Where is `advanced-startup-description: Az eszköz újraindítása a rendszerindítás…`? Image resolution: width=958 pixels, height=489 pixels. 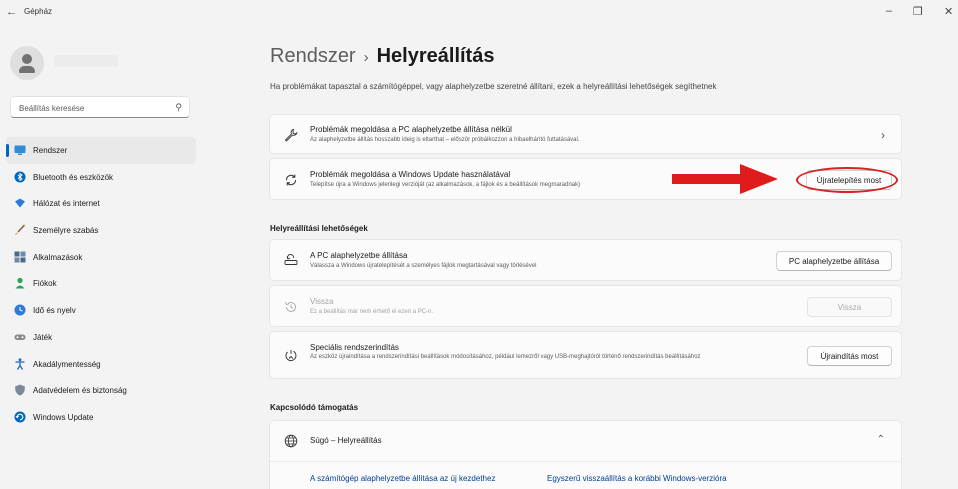
advanced-startup-description: Az eszköz újraindítása a rendszerindítás… is located at coordinates (505, 357).